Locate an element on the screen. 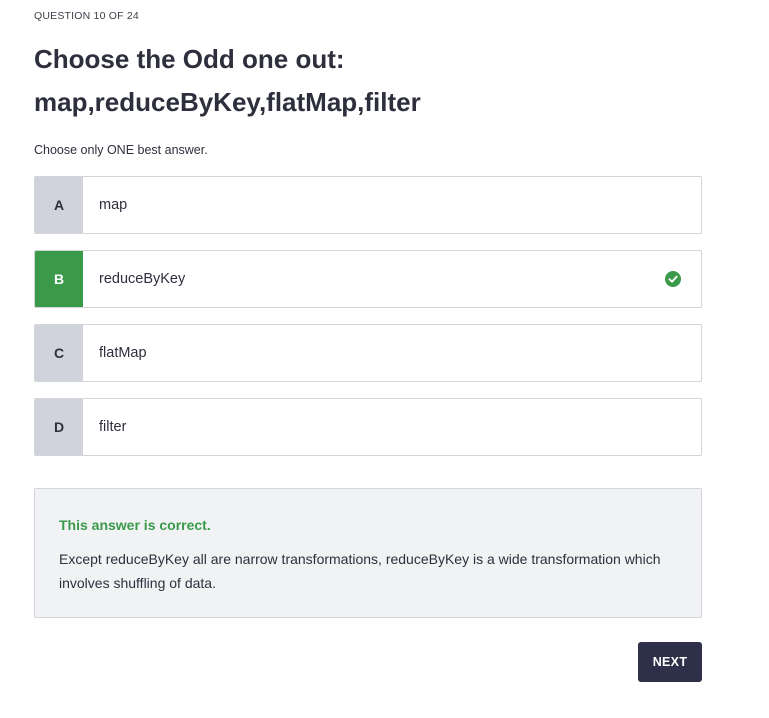  question-title-line-1: Choose the Odd one out: is located at coordinates (189, 59).